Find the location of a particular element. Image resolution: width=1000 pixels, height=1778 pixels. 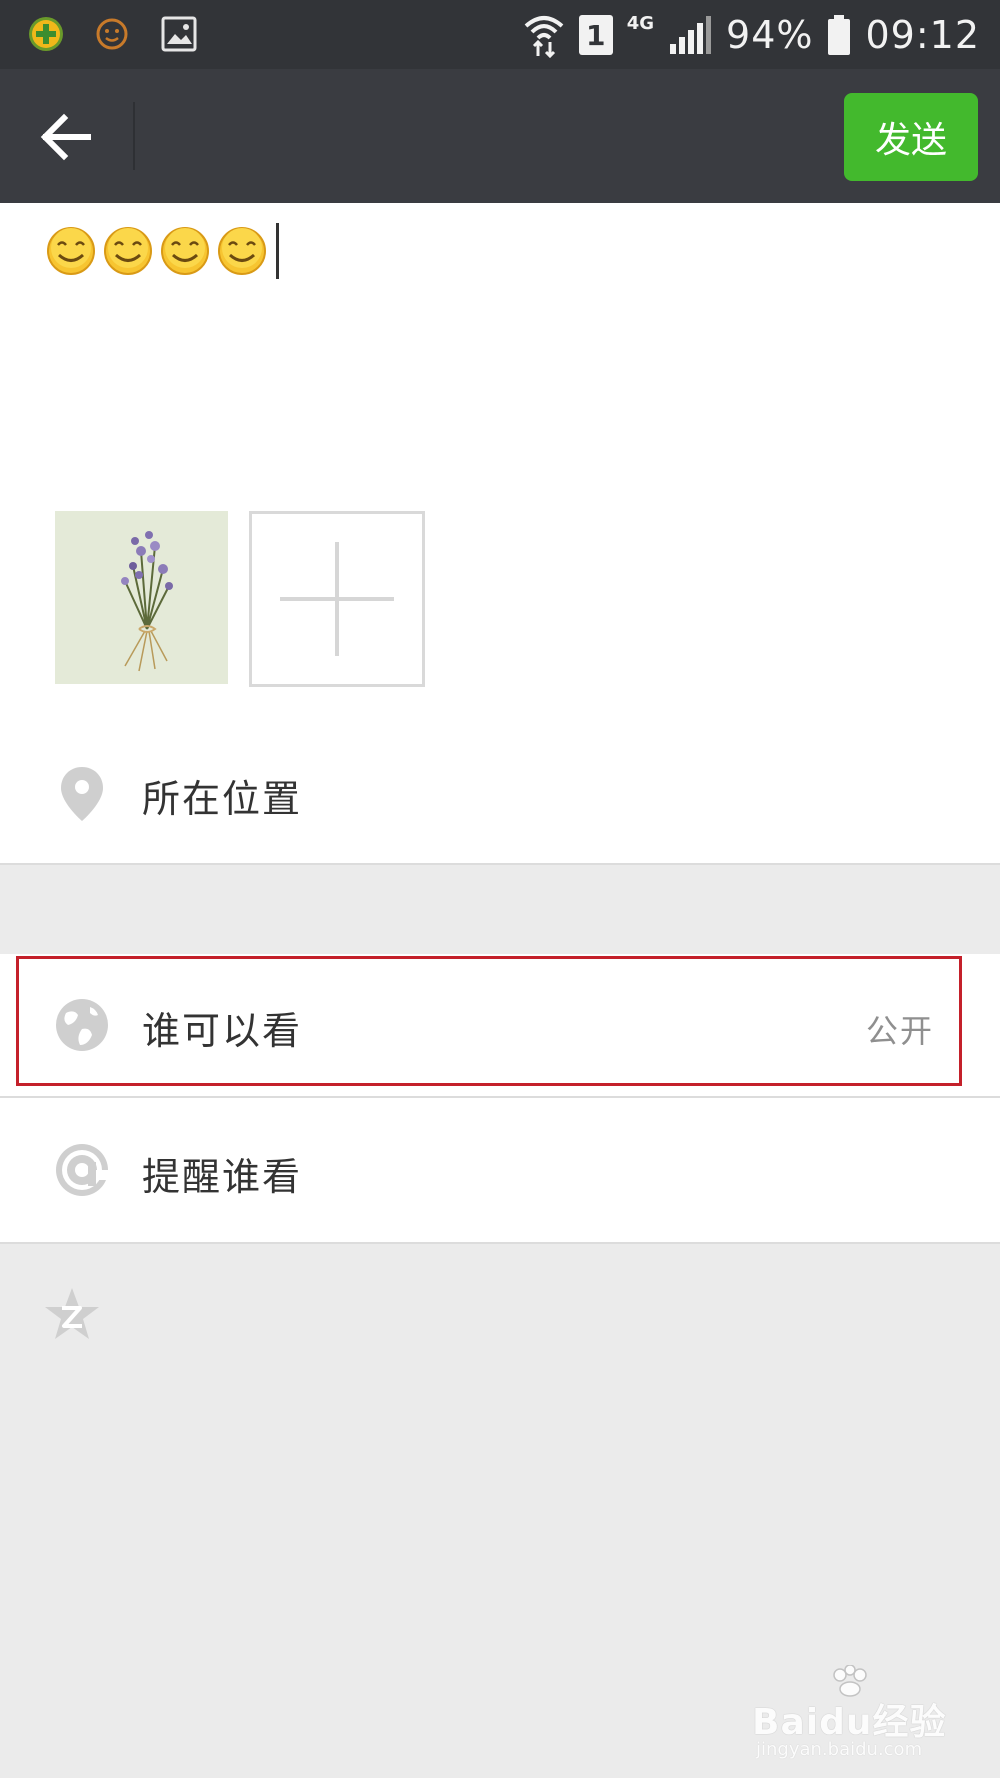

mention-row: 提醒谁看 is located at coordinates (500, 1170).